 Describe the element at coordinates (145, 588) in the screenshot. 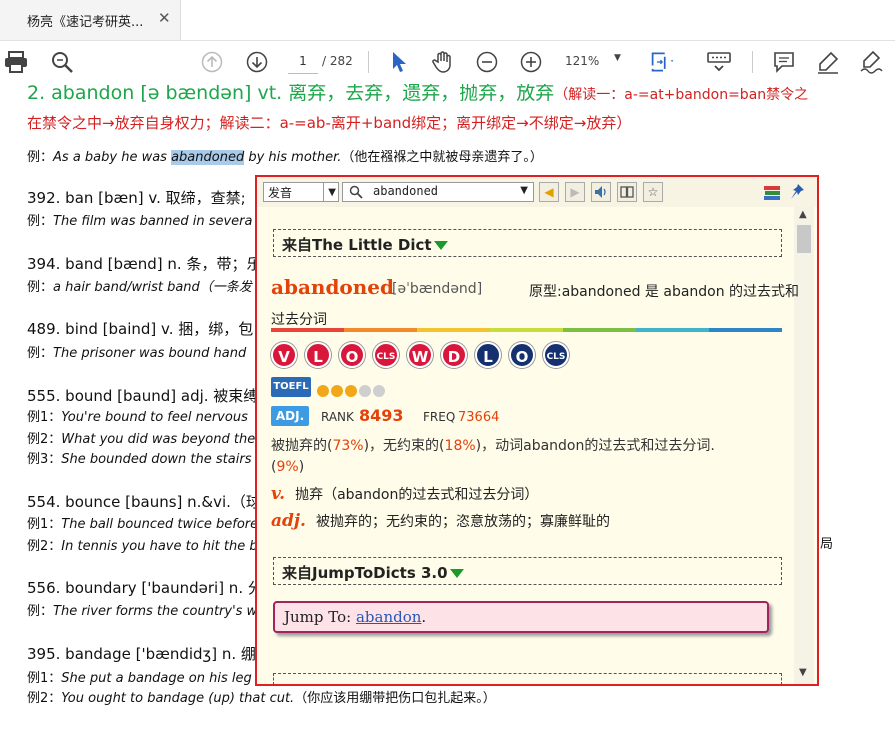

I see `entry-556: 556. boundary ['baundəri] n. 分` at that location.